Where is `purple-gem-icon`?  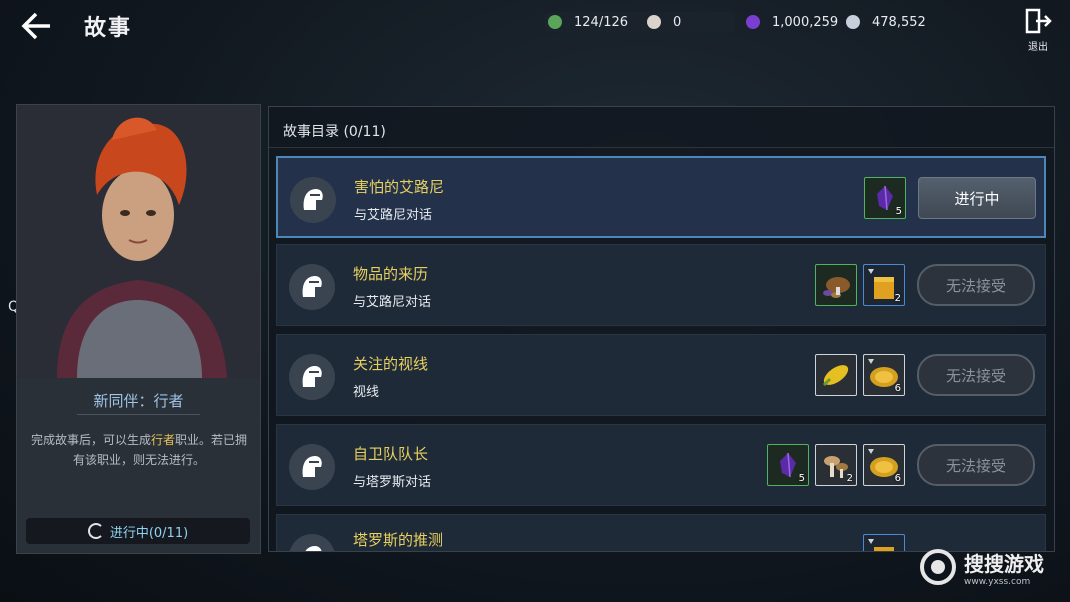 purple-gem-icon is located at coordinates (753, 22).